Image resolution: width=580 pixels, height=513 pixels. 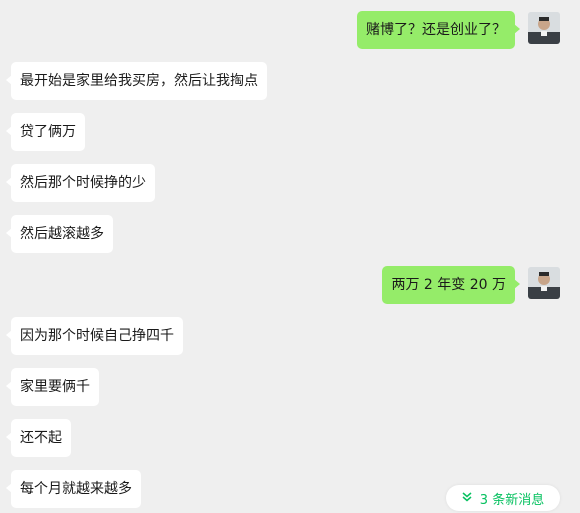 I want to click on message-bubble-incoming: 家里要俩千, so click(x=52, y=387).